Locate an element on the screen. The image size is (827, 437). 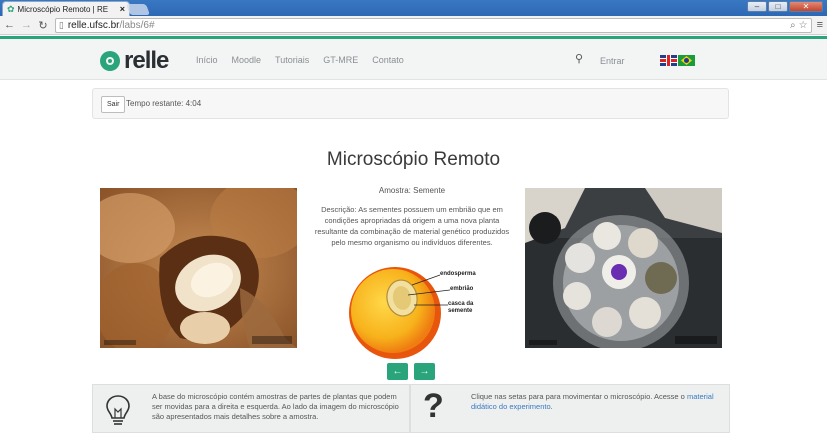
reload-icon: ↻ is located at coordinates (43, 25).